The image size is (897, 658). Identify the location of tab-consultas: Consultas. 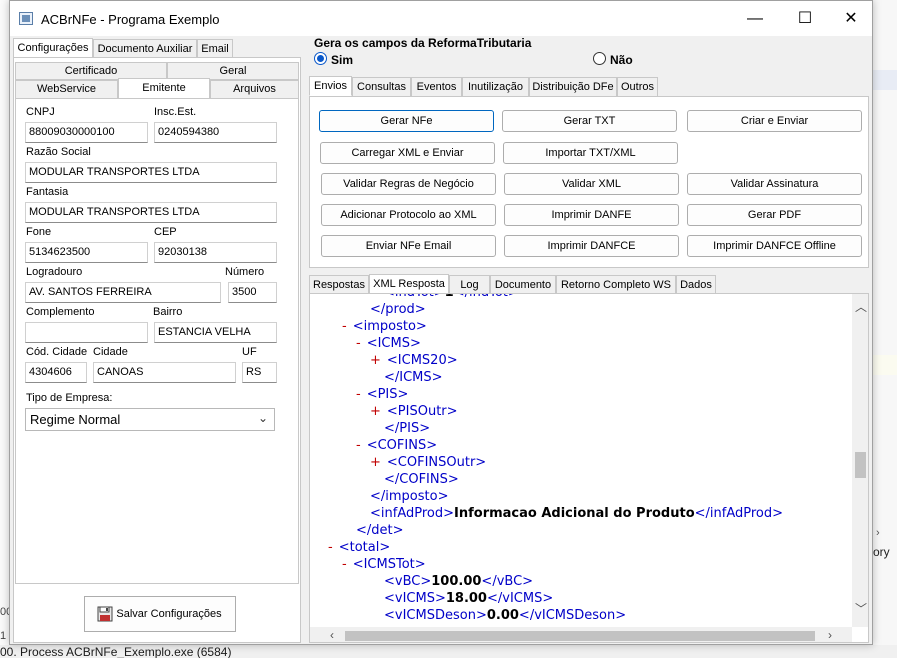
(381, 87).